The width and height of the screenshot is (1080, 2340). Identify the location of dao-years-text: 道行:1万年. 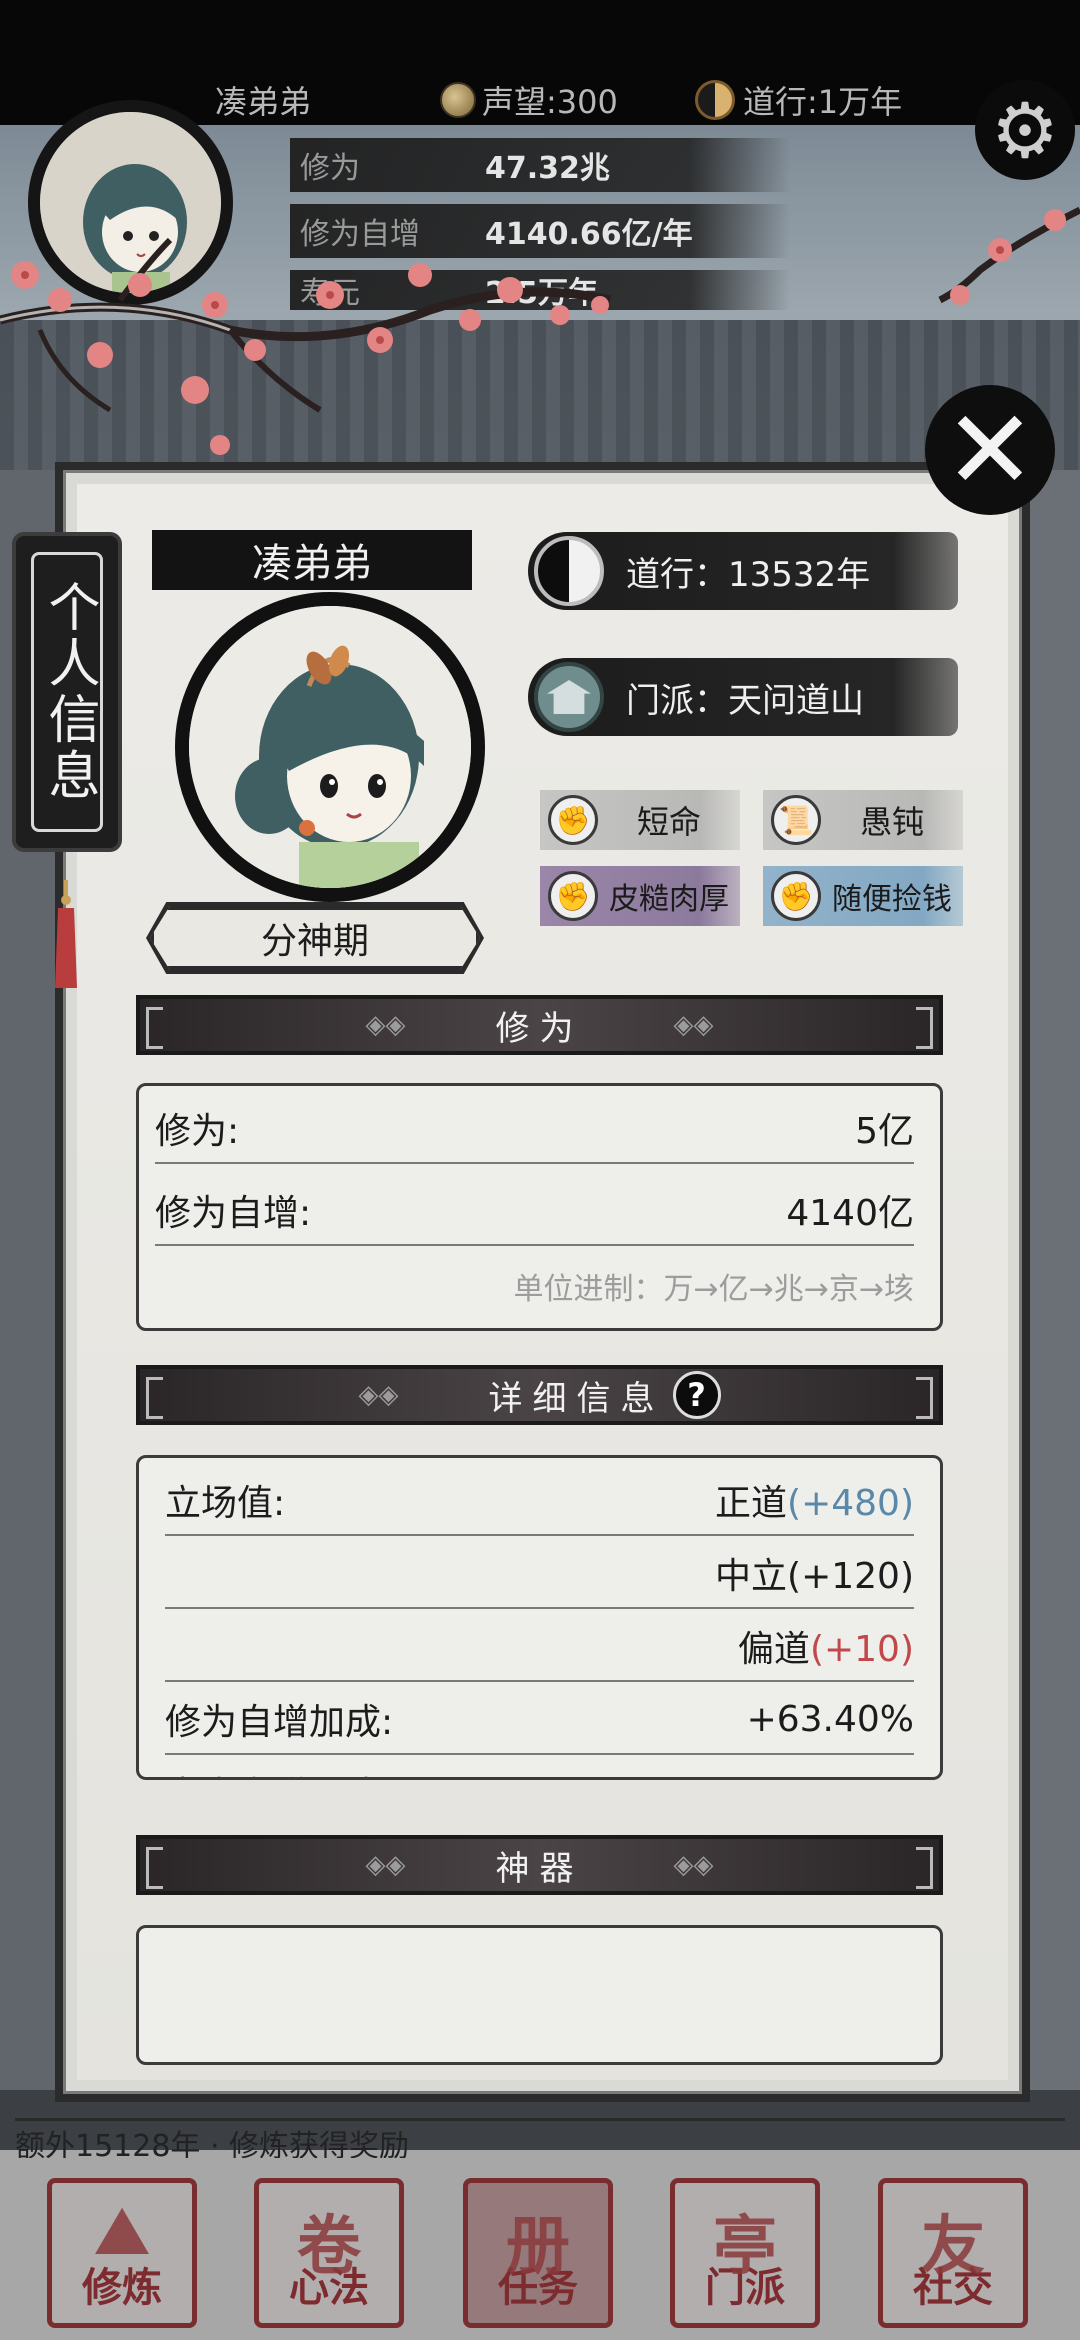
(823, 102).